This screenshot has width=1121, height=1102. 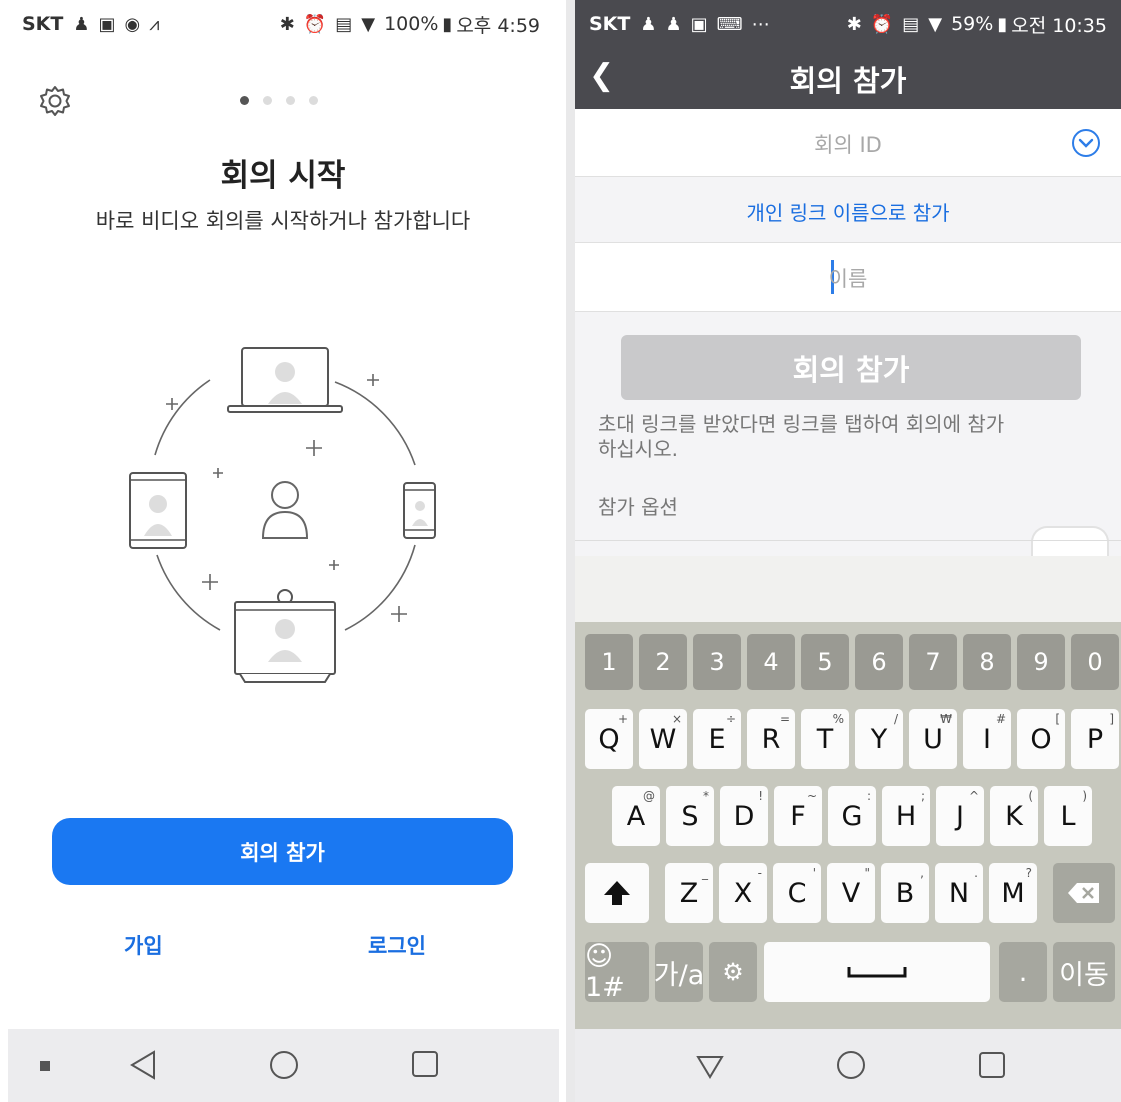 I want to click on name-field: 이름, so click(x=848, y=277).